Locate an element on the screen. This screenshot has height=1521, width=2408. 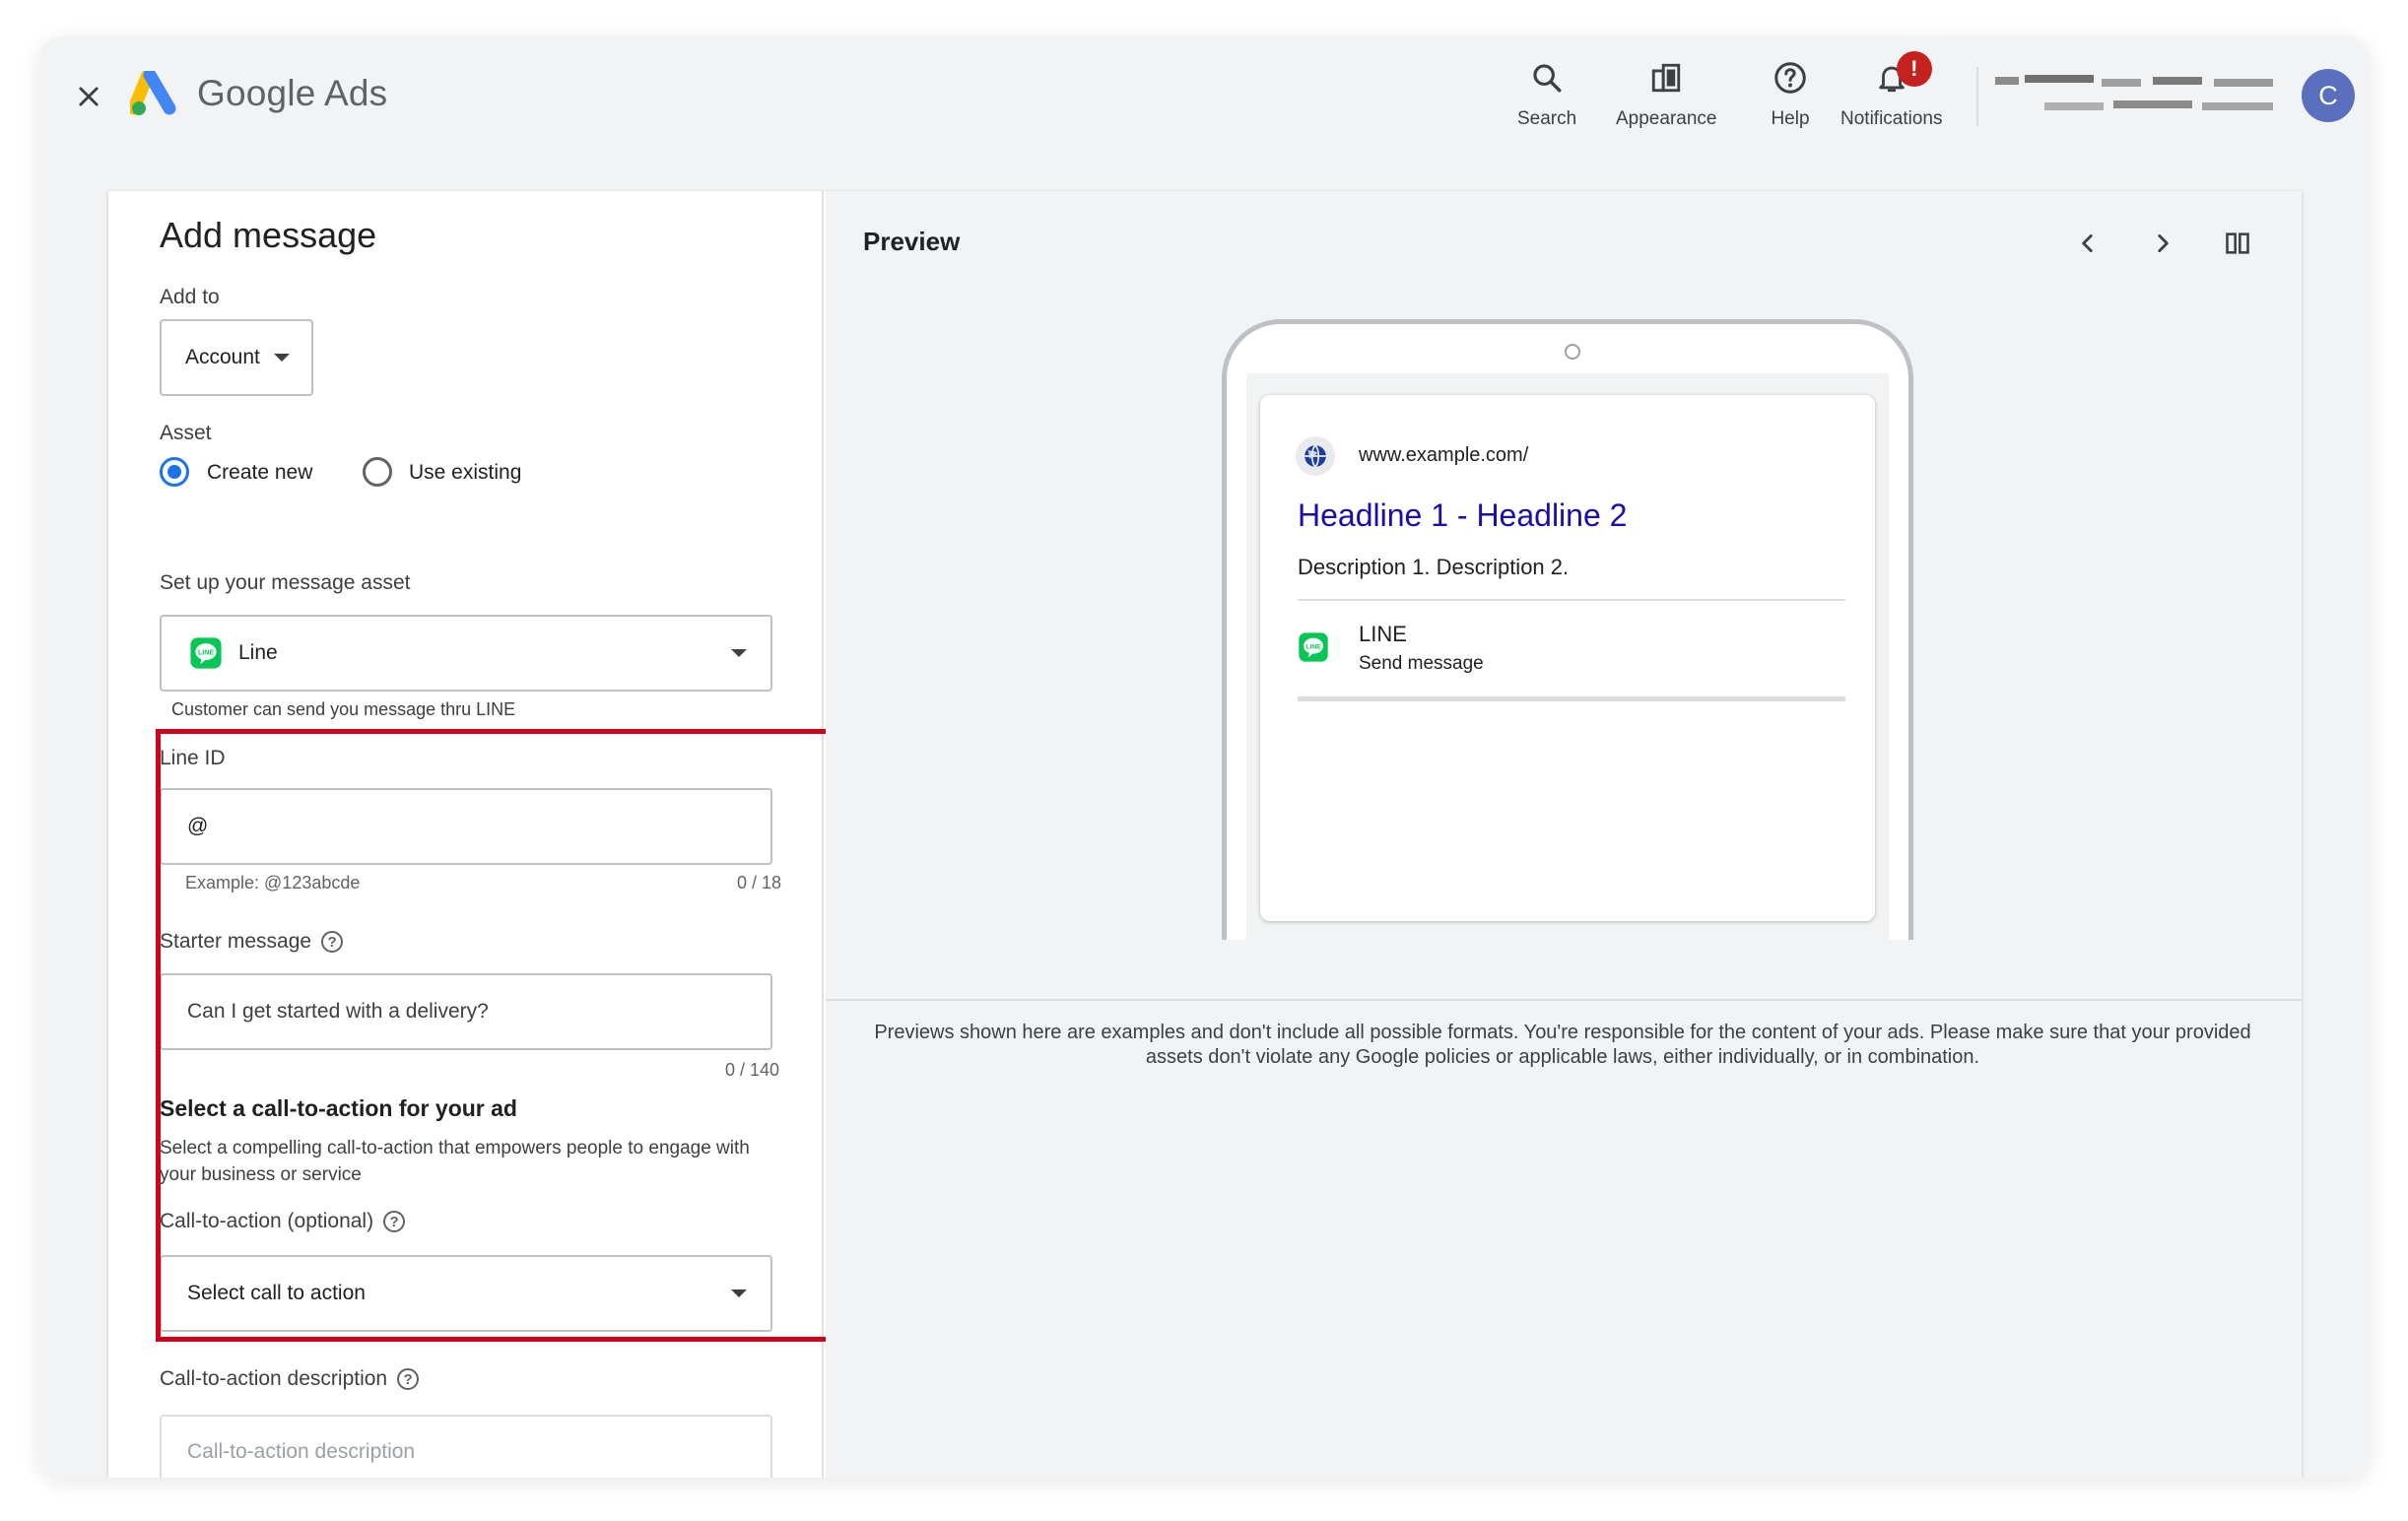
add-to-label: Add to is located at coordinates (190, 297).